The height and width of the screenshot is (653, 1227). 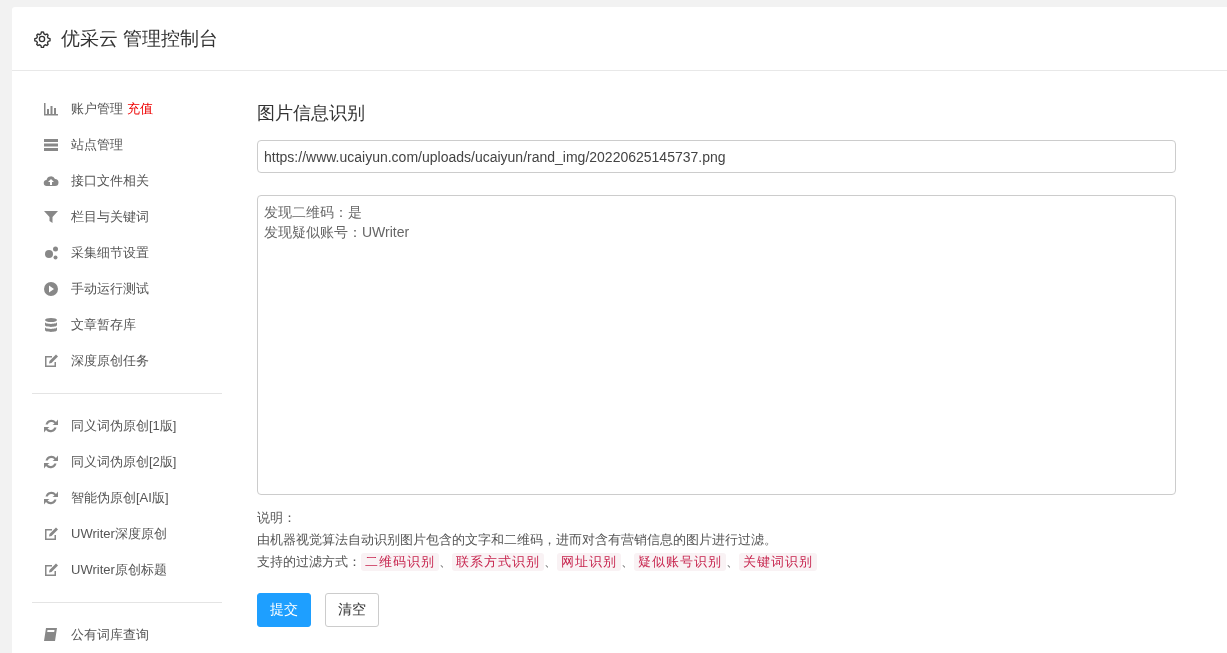 What do you see at coordinates (117, 462) in the screenshot?
I see `sidebar-item: 同义词伪原创[2版]` at bounding box center [117, 462].